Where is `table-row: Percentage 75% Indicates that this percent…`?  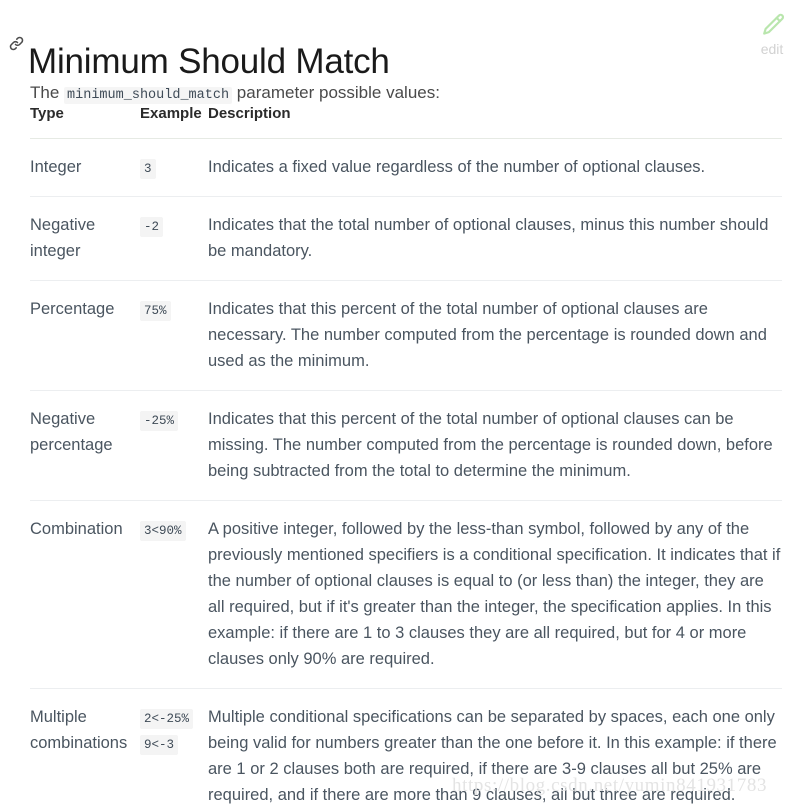
table-row: Percentage 75% Indicates that this percent… is located at coordinates (406, 335).